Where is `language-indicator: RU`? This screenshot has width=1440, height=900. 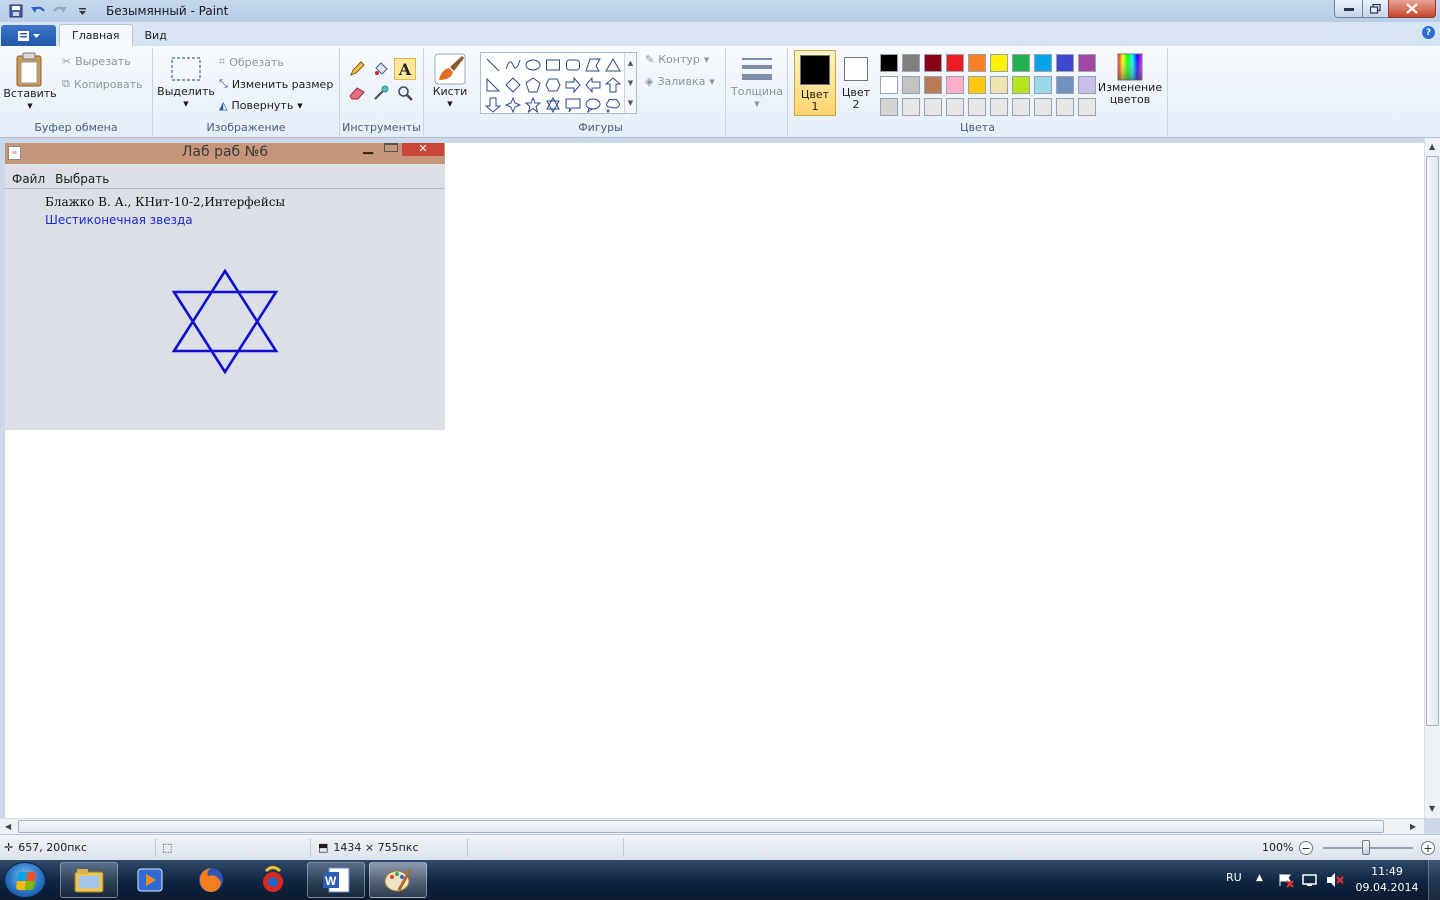
language-indicator: RU is located at coordinates (1234, 877).